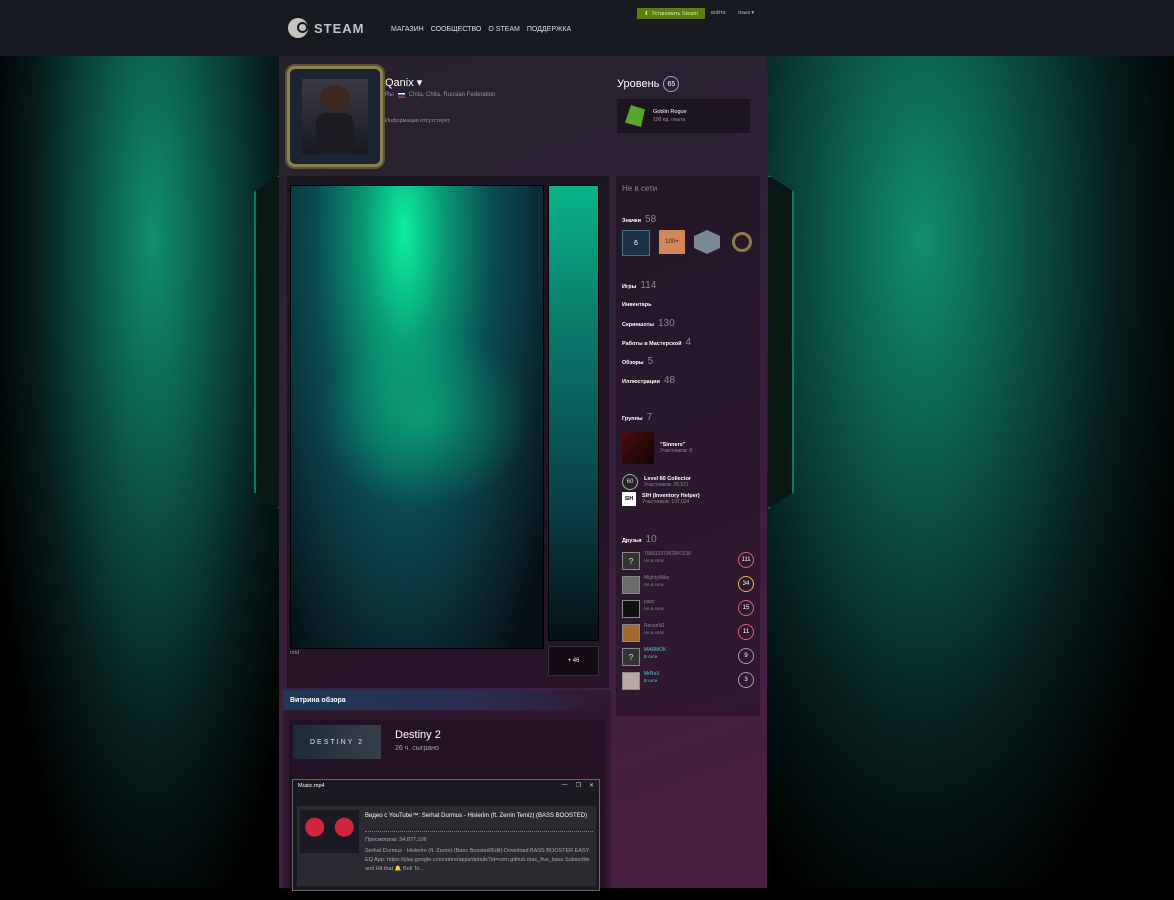 The height and width of the screenshot is (900, 1174). What do you see at coordinates (657, 578) in the screenshot?
I see `friend-name: MightyMike` at bounding box center [657, 578].